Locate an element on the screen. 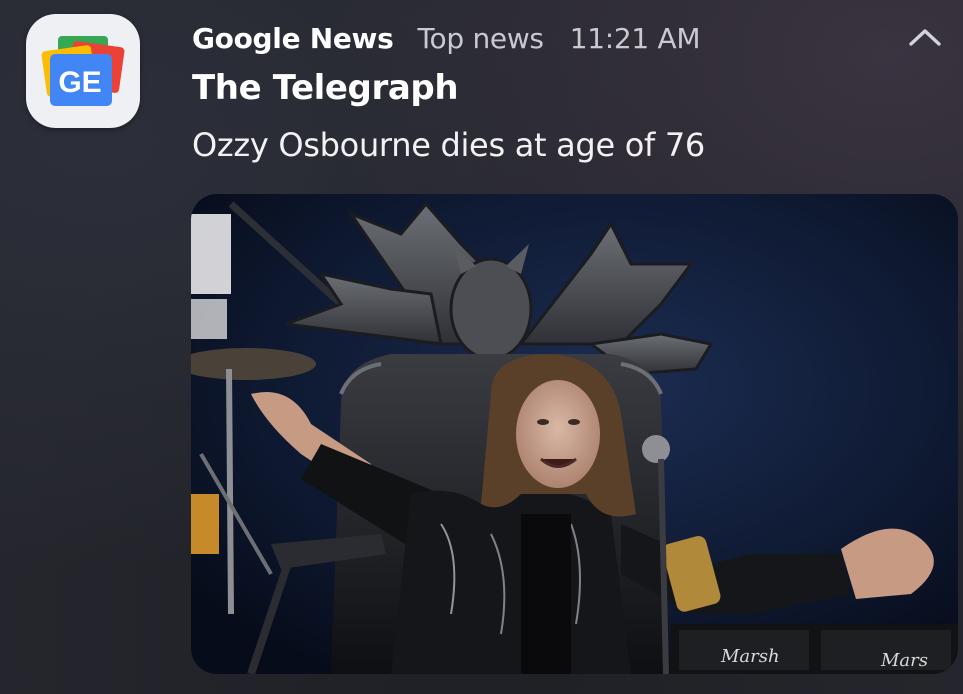 The height and width of the screenshot is (694, 963). notification-header: Google News Top news 11:21 AM is located at coordinates (446, 38).